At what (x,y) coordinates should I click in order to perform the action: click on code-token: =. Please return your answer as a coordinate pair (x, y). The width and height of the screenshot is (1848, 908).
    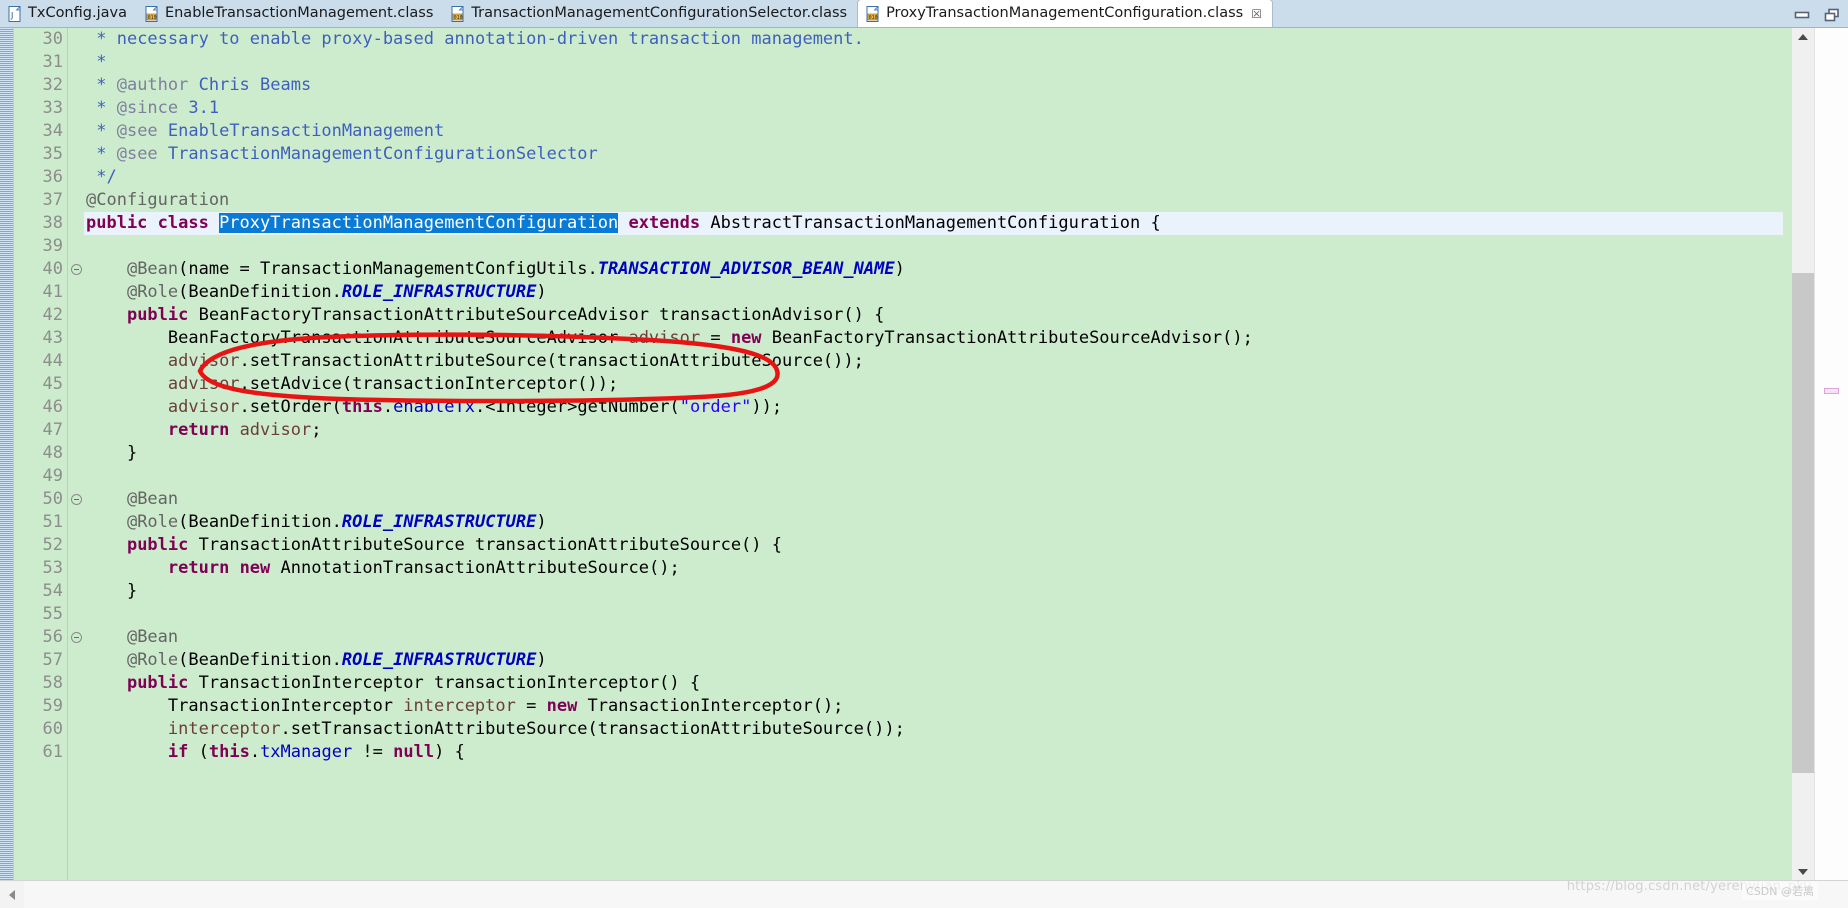
    Looking at the image, I should click on (531, 706).